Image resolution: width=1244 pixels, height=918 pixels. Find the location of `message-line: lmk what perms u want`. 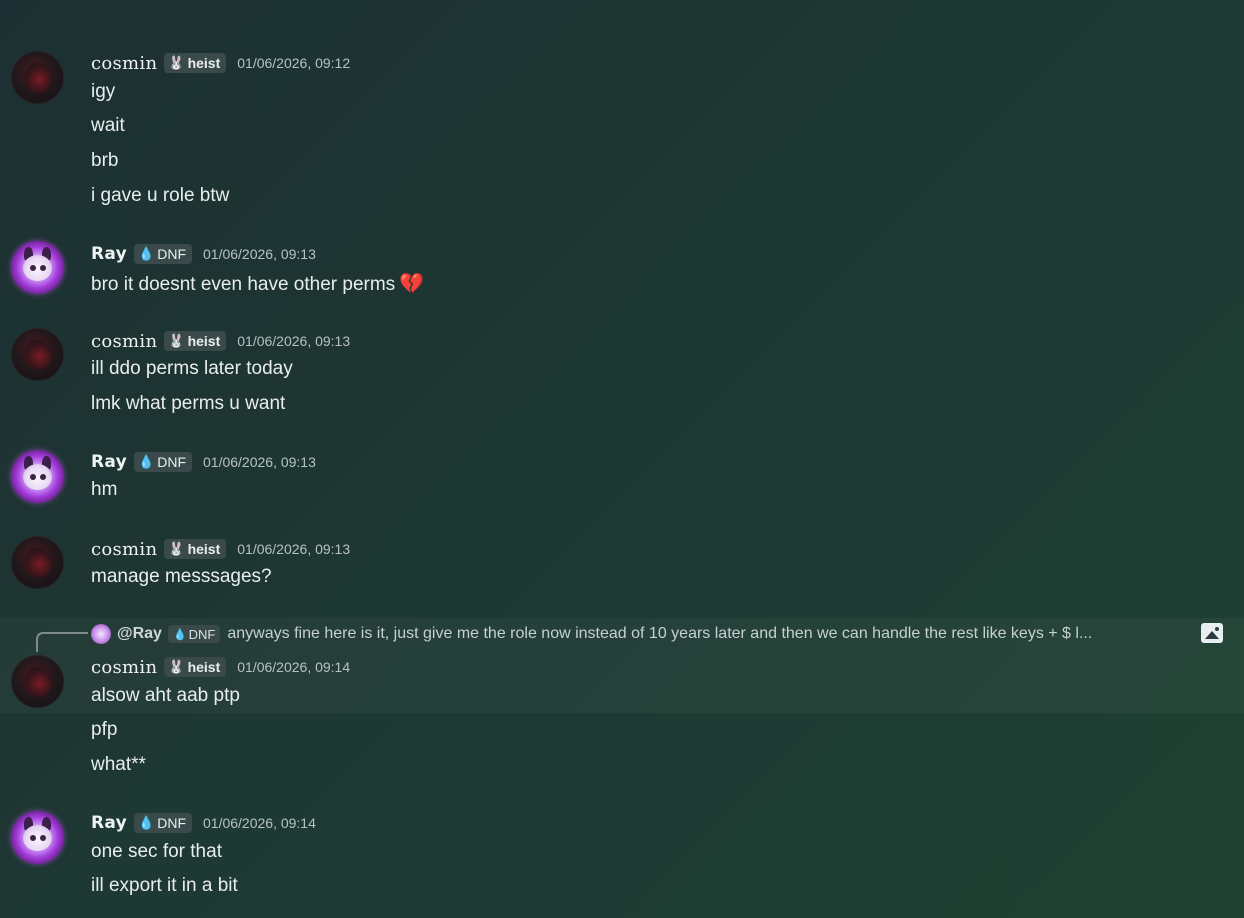

message-line: lmk what perms u want is located at coordinates (188, 403).